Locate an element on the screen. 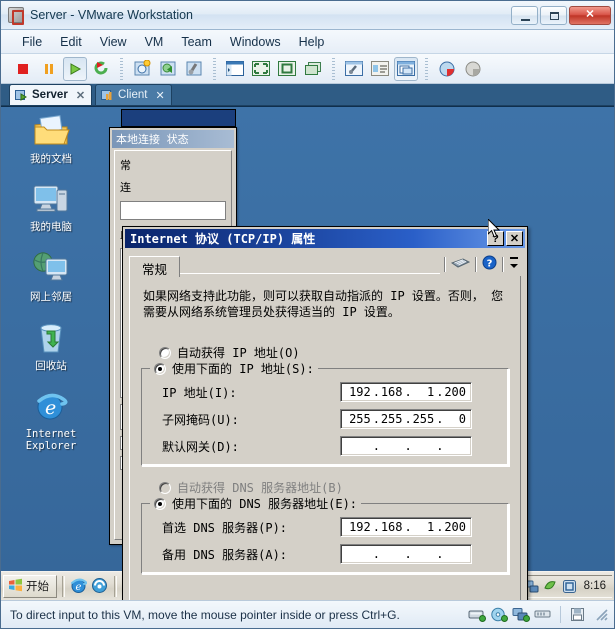 The height and width of the screenshot is (629, 615). ip-address-field: 192. 168. 1. 200 is located at coordinates (406, 392).